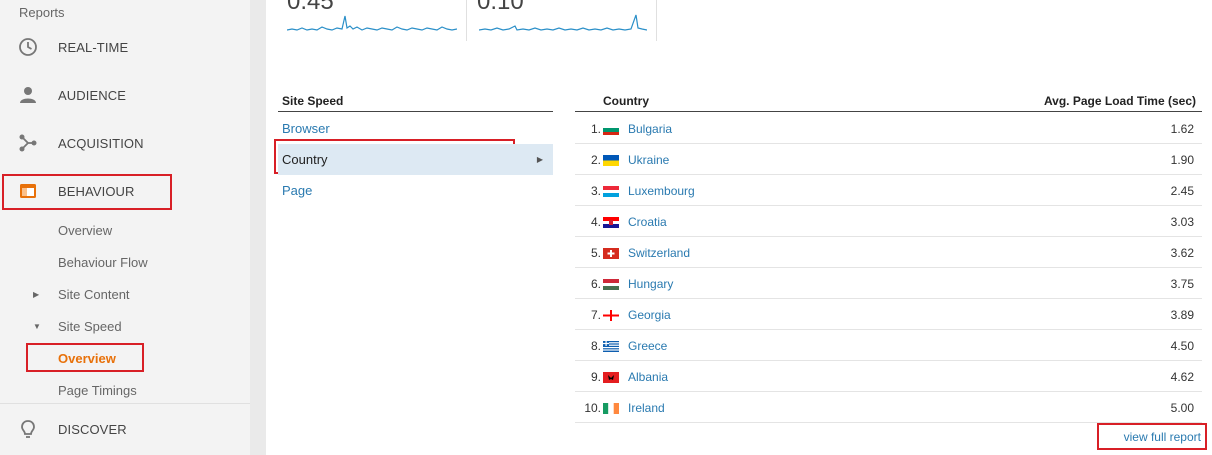  Describe the element at coordinates (1162, 437) in the screenshot. I see `view-full-report-link: view full report` at that location.